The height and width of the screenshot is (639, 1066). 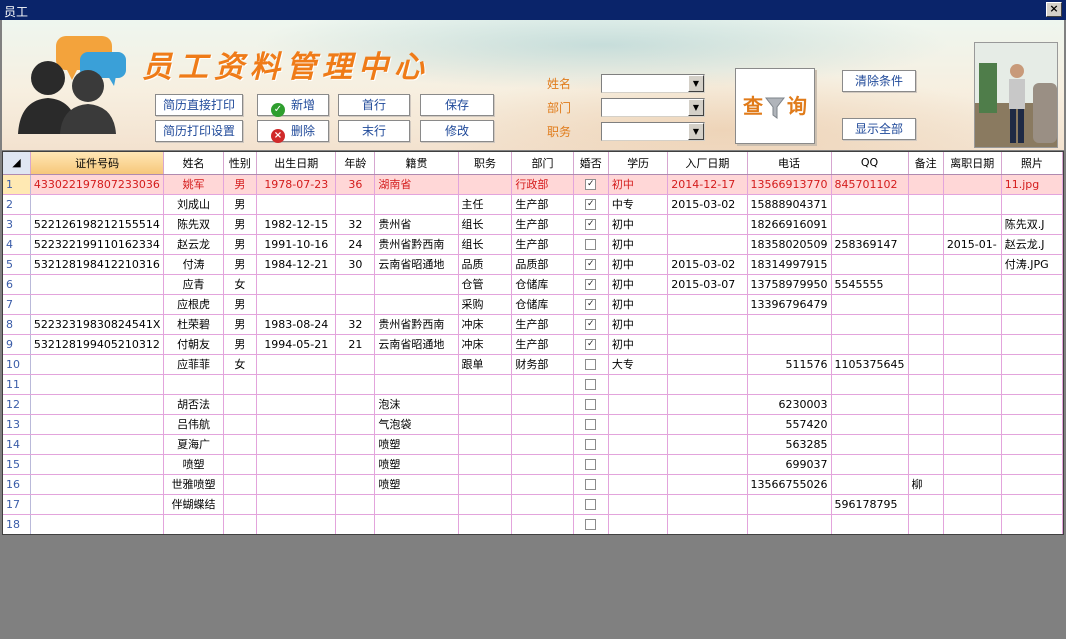 What do you see at coordinates (97, 244) in the screenshot?
I see `cell-id: 522322199110162334` at bounding box center [97, 244].